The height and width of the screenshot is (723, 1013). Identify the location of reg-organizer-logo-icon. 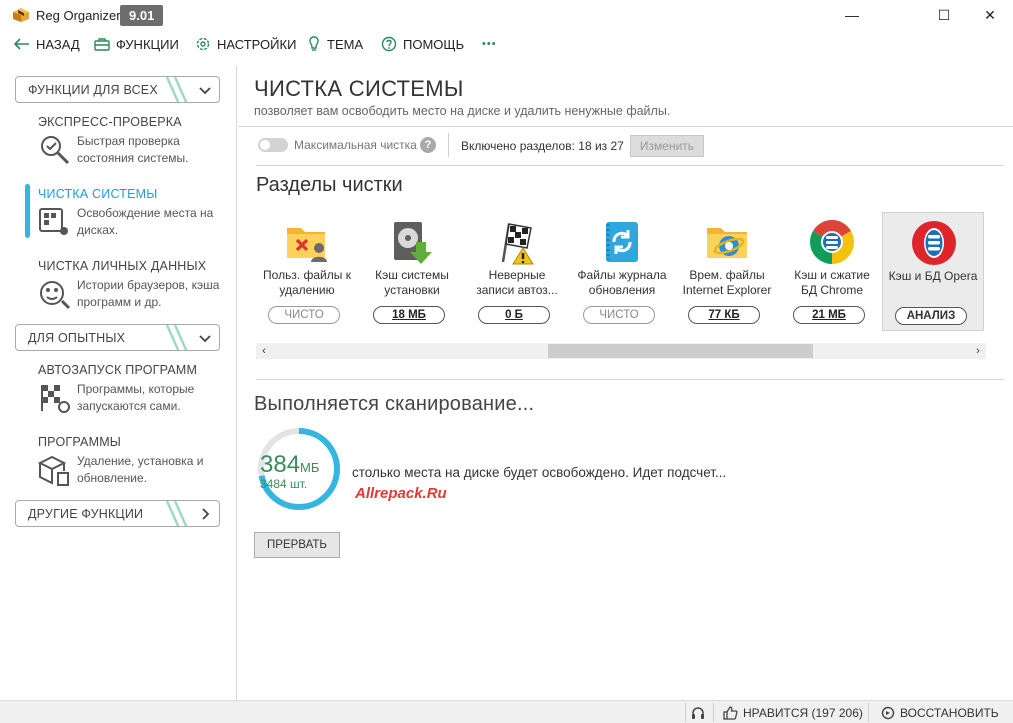
(21, 15).